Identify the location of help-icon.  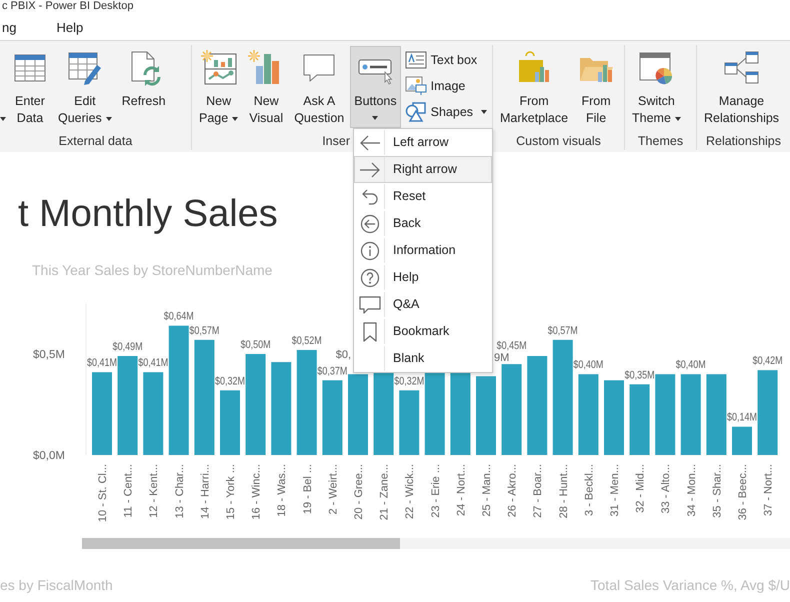
(370, 278).